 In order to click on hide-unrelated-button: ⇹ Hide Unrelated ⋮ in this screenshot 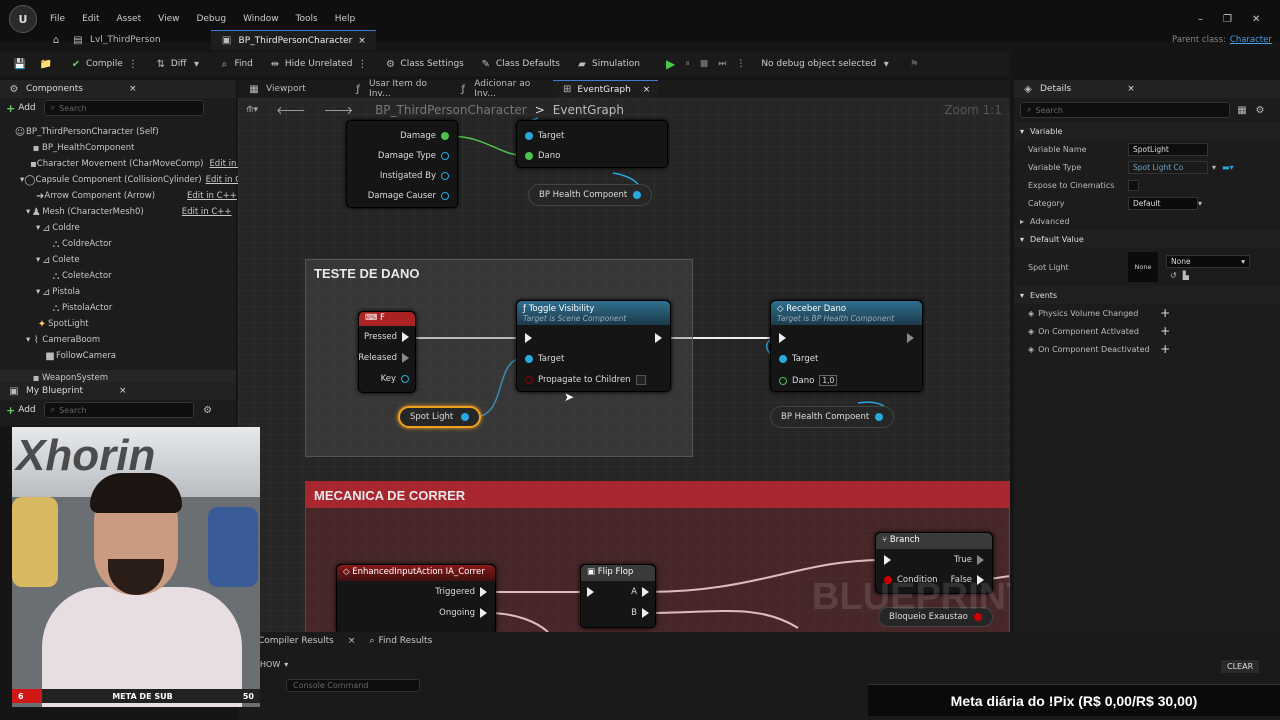, I will do `click(319, 64)`.